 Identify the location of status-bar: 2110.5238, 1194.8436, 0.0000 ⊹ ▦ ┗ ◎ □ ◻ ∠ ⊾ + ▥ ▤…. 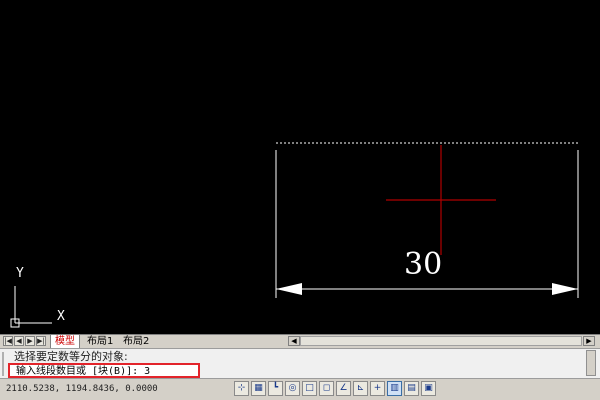
(300, 389).